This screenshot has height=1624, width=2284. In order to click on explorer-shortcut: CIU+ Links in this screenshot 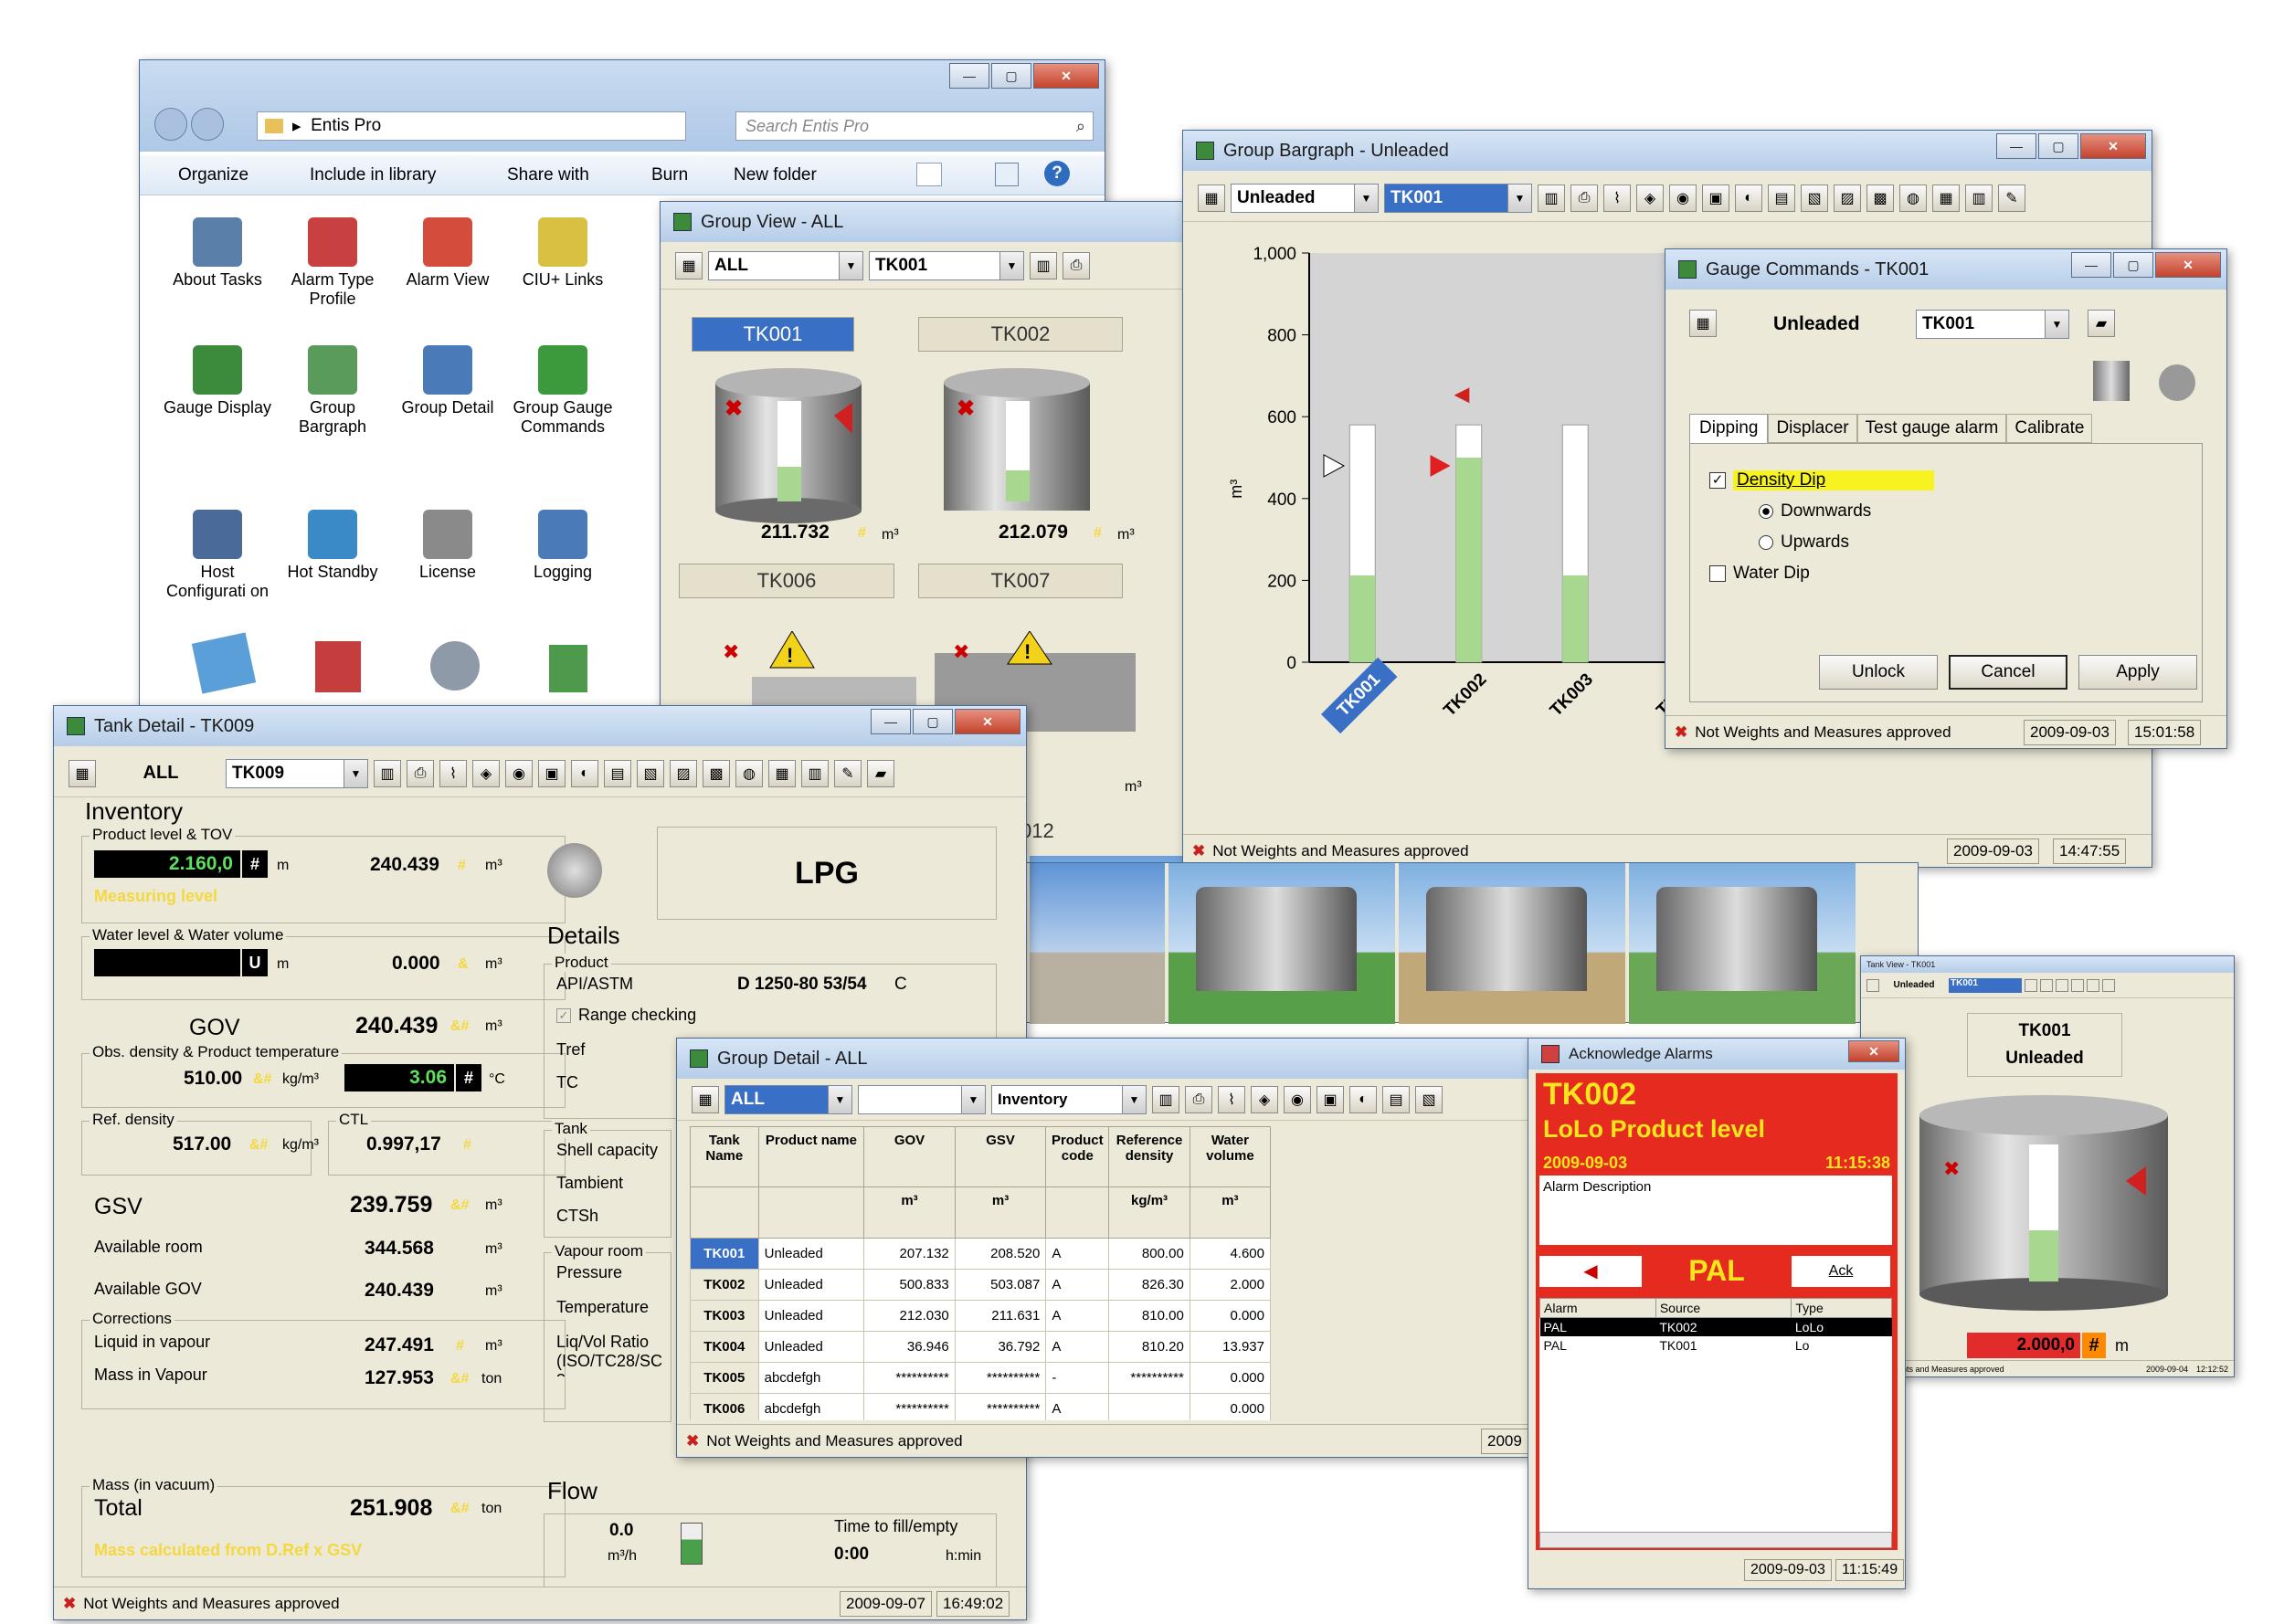, I will do `click(563, 253)`.